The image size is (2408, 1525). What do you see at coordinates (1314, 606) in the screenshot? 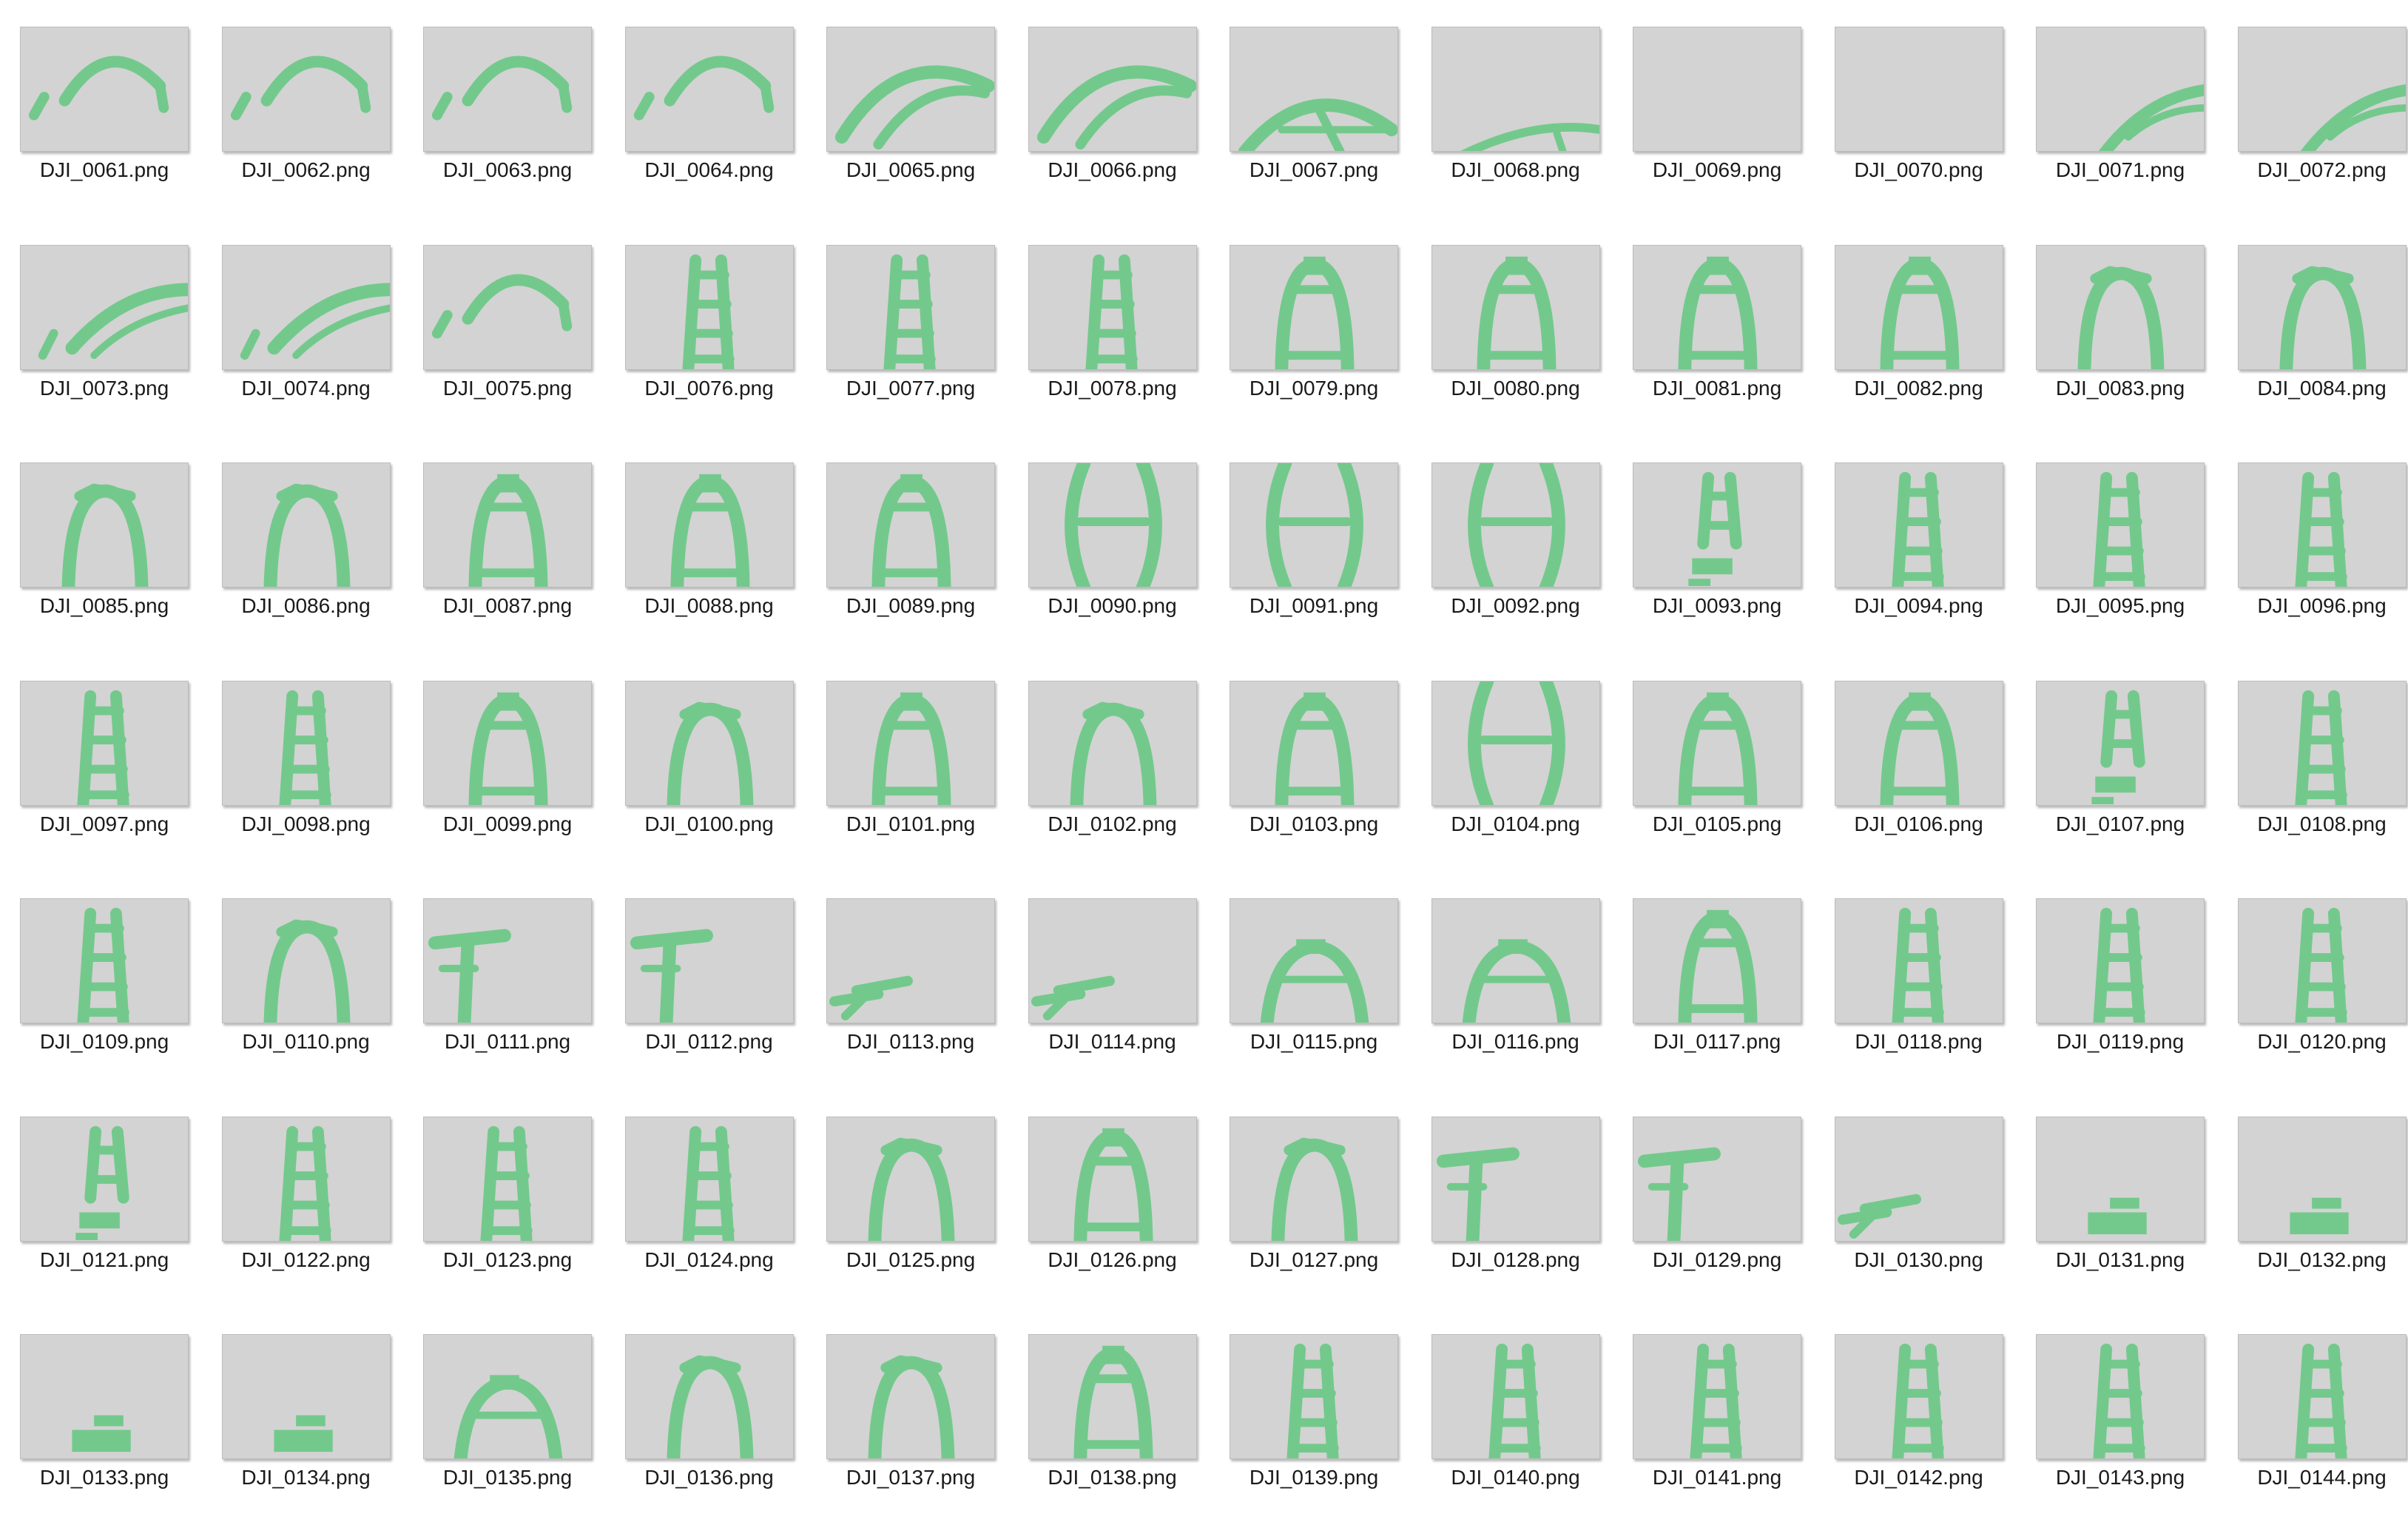
I see `file-name-label: DJI_0091.png` at bounding box center [1314, 606].